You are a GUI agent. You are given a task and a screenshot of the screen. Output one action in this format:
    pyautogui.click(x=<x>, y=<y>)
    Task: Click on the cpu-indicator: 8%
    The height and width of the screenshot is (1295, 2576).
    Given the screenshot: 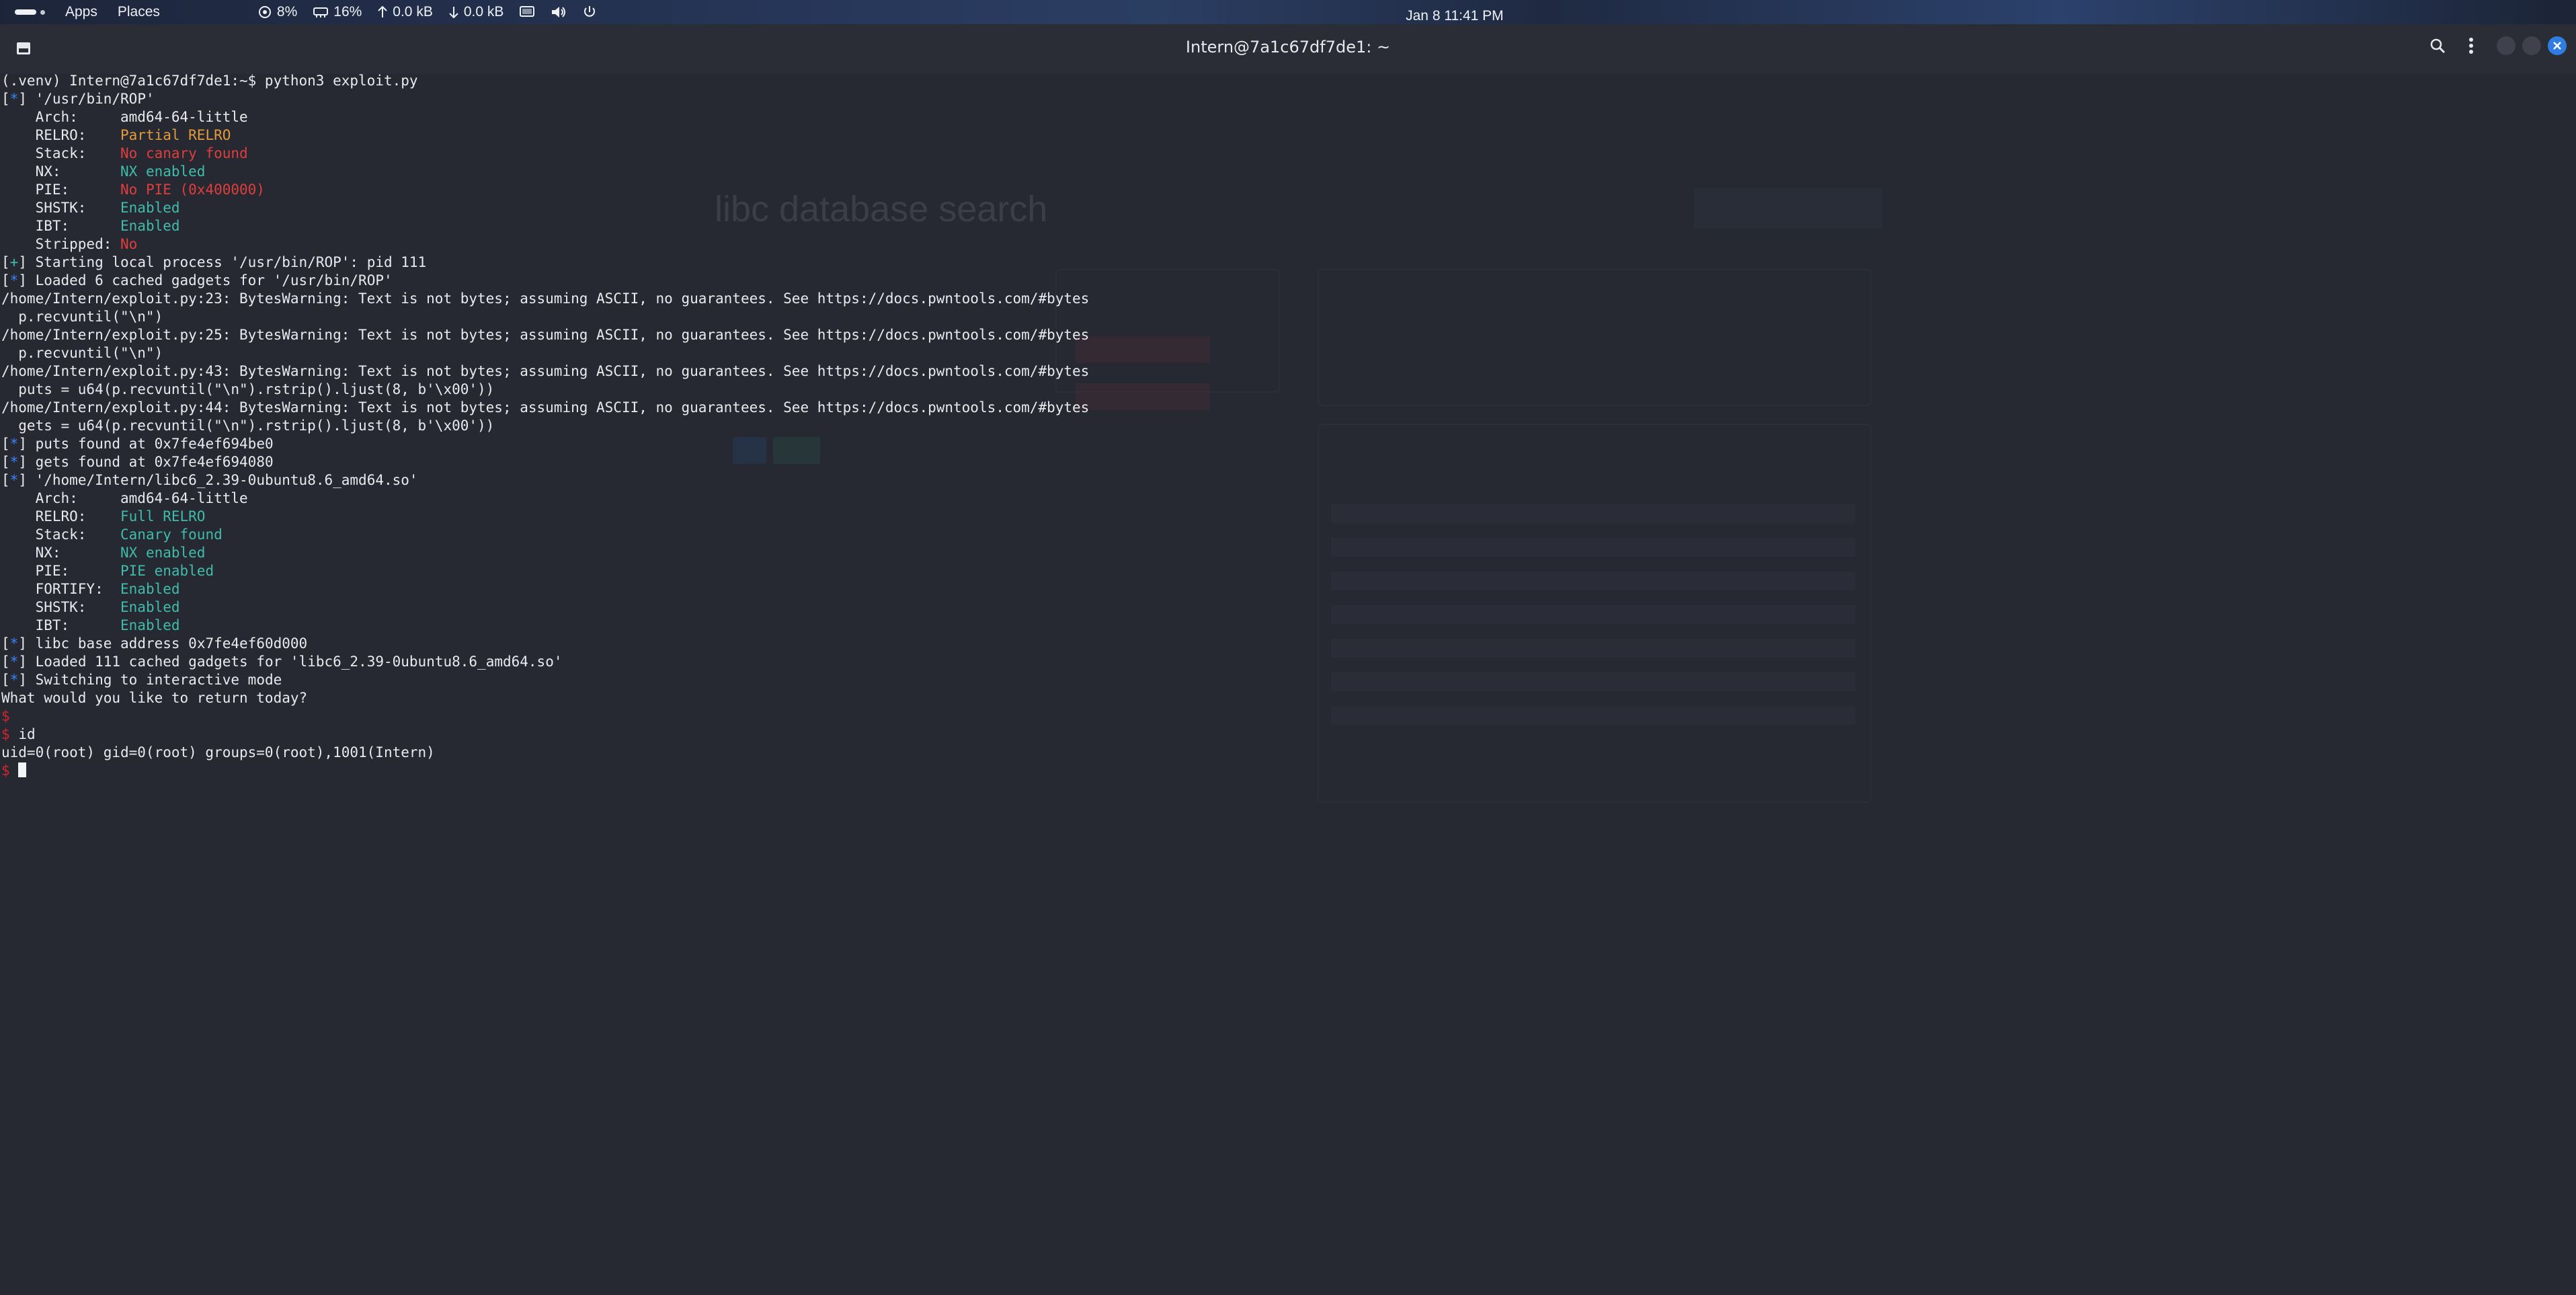 What is the action you would take?
    pyautogui.click(x=277, y=12)
    